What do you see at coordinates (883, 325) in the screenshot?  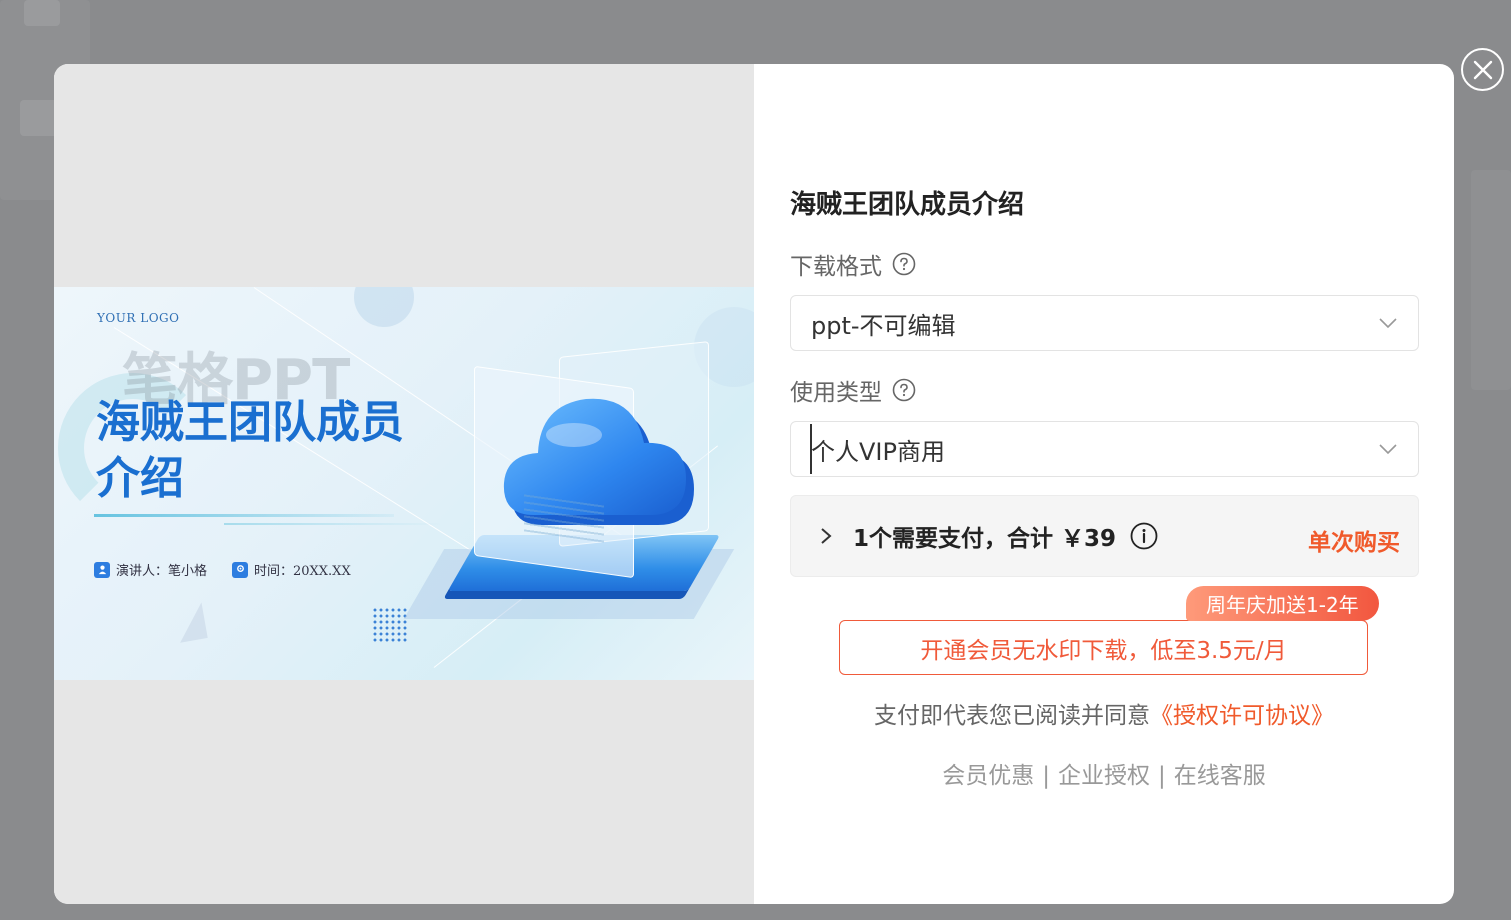 I see `format-value: ppt-不可编辑` at bounding box center [883, 325].